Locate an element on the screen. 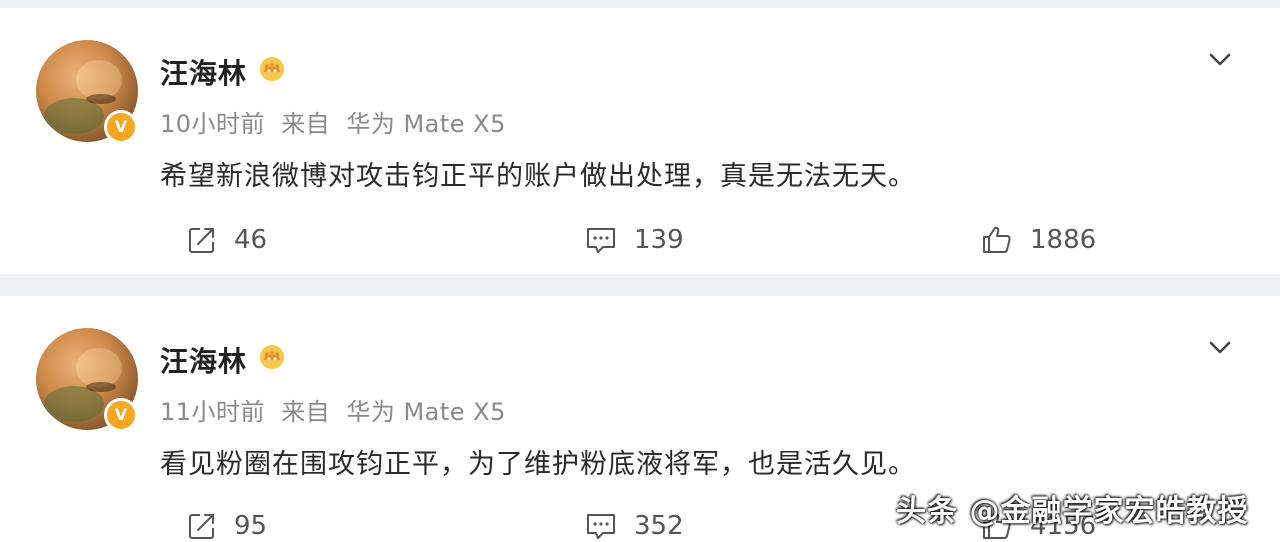  repost-count: 46 is located at coordinates (251, 240).